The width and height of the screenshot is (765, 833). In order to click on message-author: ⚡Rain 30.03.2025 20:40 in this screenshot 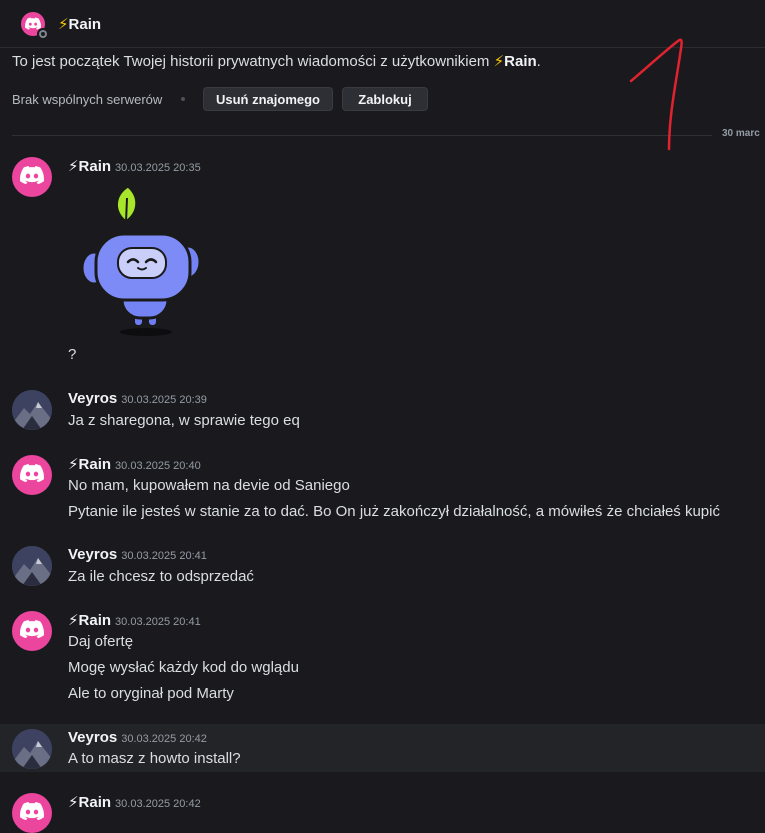, I will do `click(134, 464)`.